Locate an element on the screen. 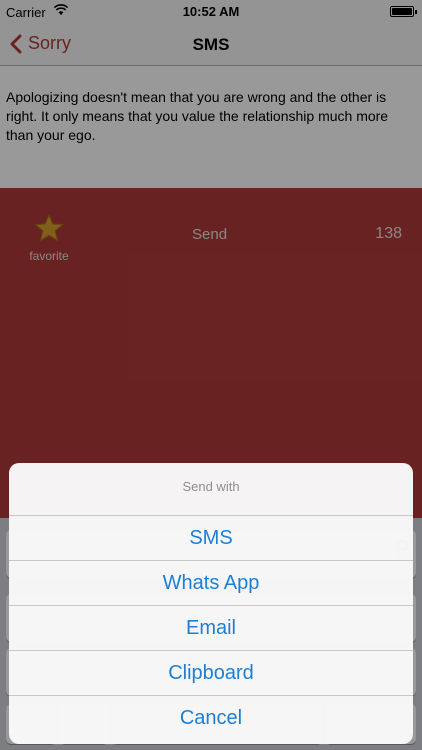 Image resolution: width=422 pixels, height=750 pixels. option-whatsapp: Whats App is located at coordinates (211, 583).